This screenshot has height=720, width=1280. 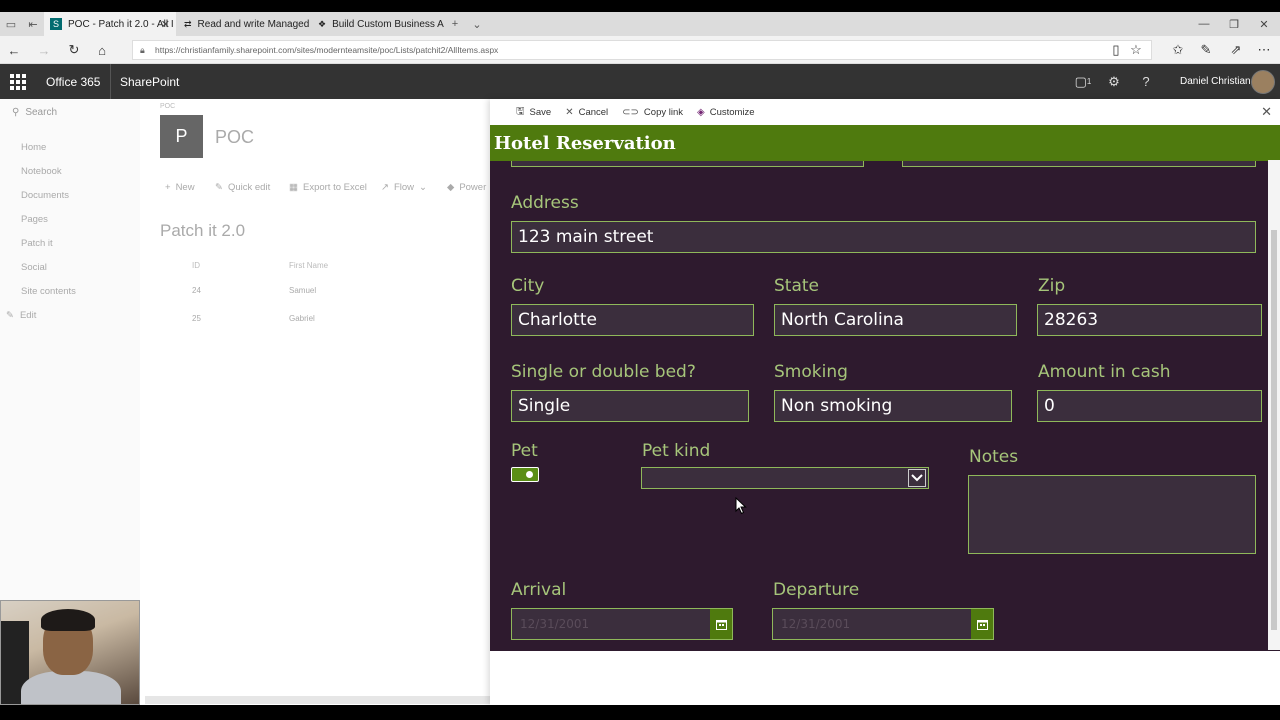 What do you see at coordinates (17, 81) in the screenshot?
I see `app-launcher-icon` at bounding box center [17, 81].